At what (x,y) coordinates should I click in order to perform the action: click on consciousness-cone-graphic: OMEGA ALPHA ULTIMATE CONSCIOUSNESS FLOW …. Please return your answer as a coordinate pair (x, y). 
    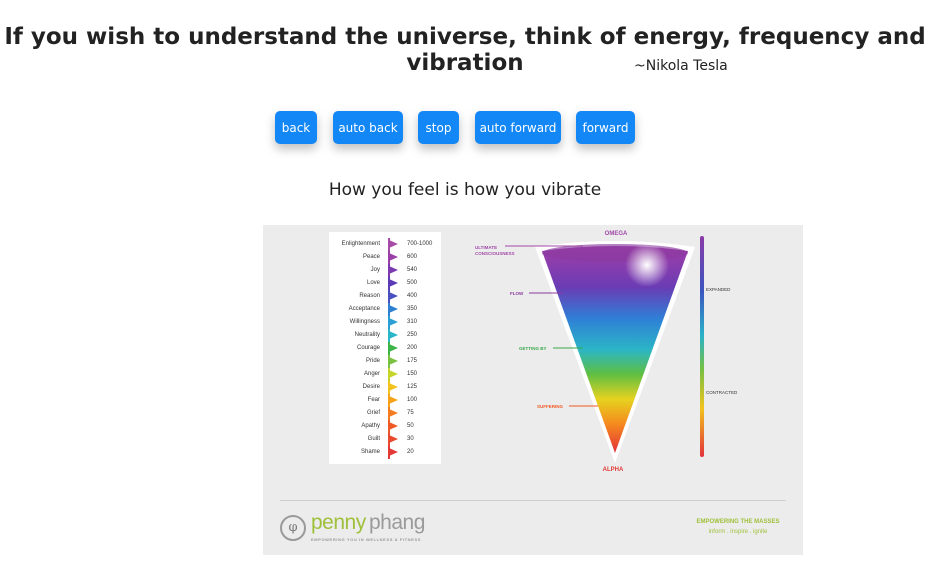
    Looking at the image, I should click on (606, 352).